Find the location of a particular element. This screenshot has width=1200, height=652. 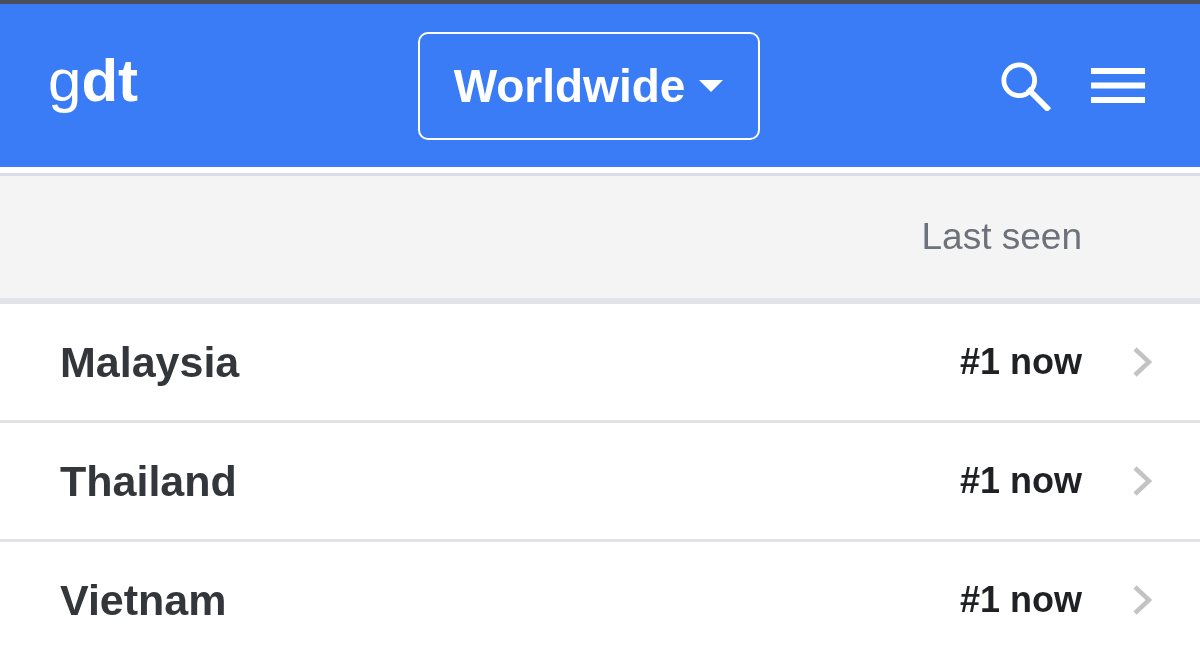

search-button is located at coordinates (1025, 85).